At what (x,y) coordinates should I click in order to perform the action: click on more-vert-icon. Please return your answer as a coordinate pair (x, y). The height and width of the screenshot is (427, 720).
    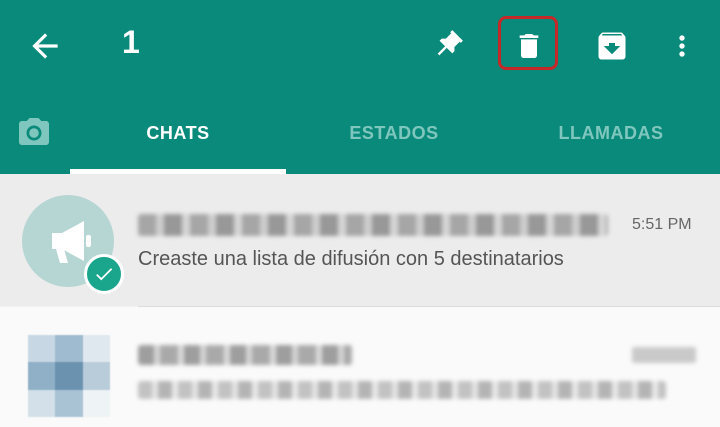
    Looking at the image, I should click on (682, 46).